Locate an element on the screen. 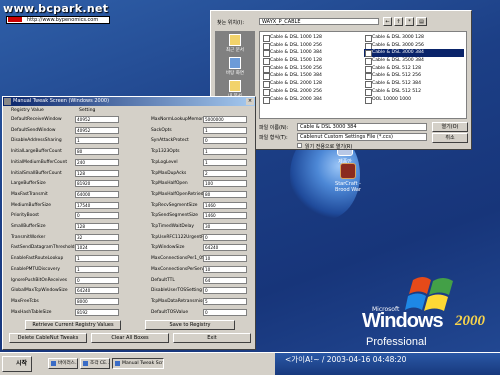 Image resolution: width=500 pixels, height=375 pixels. filetype-value: Cablenut Custom Settings File (*.ccs) is located at coordinates (346, 137).